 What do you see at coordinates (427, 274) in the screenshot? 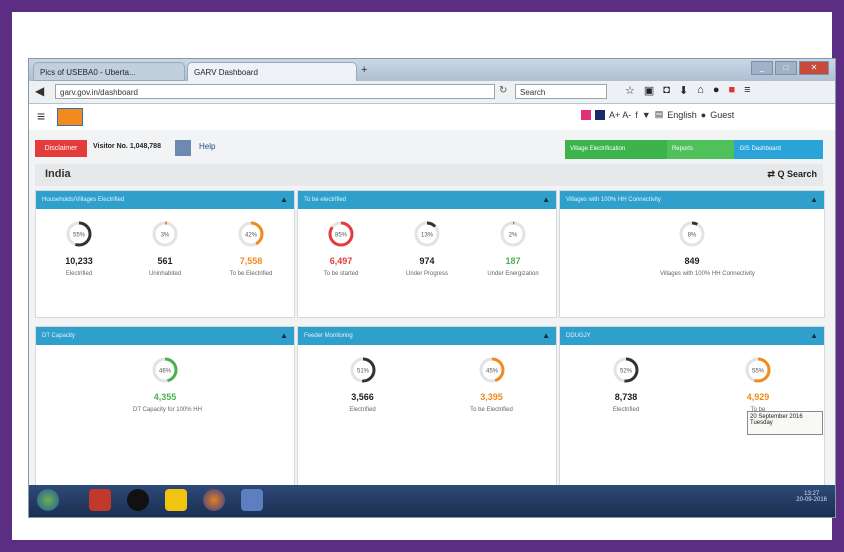
I see `metric-label: Under Progress` at bounding box center [427, 274].